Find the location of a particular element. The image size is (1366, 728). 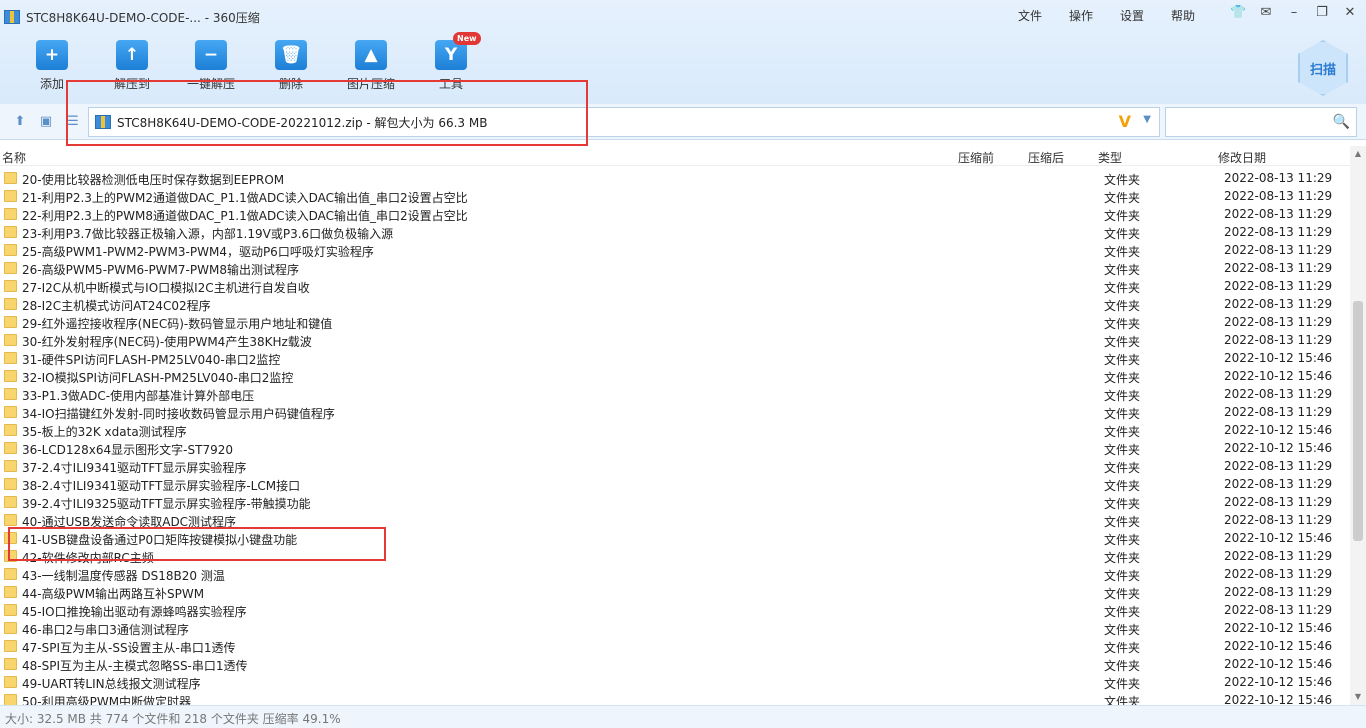

minimize-icon: – is located at coordinates (1294, 12).